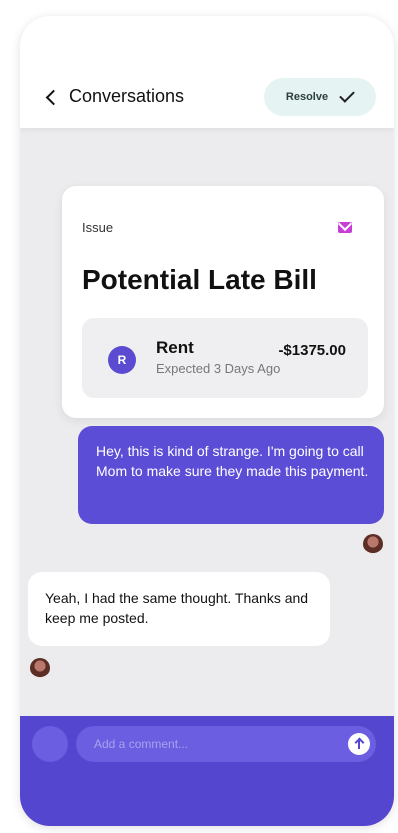 The width and height of the screenshot is (398, 833). I want to click on mail-icon, so click(345, 227).